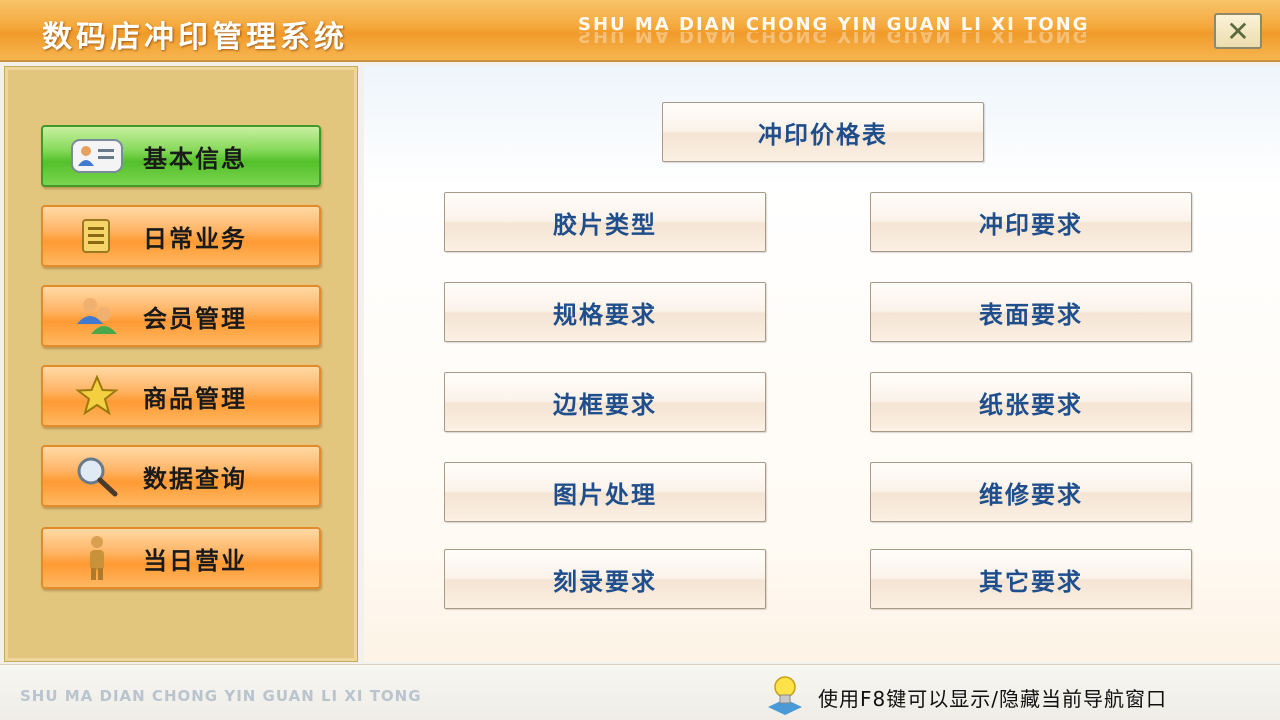 Image resolution: width=1280 pixels, height=720 pixels. Describe the element at coordinates (605, 579) in the screenshot. I see `burn-requirement-button: 刻录要求` at that location.